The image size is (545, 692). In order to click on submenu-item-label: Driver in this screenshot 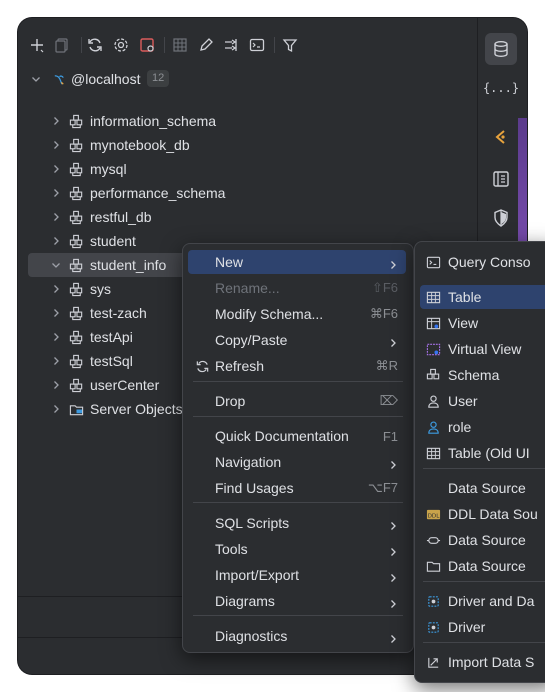, I will do `click(467, 627)`.